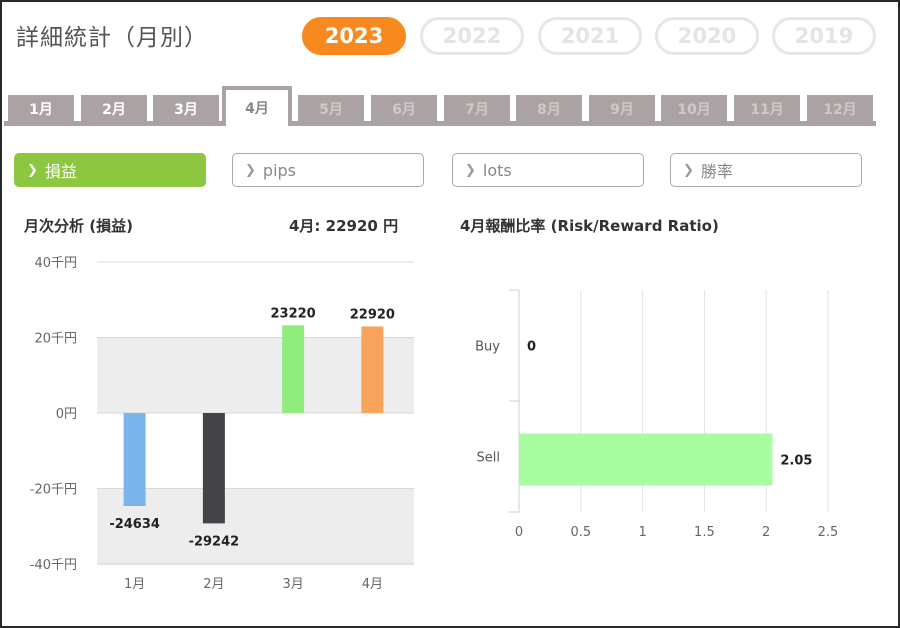 Image resolution: width=900 pixels, height=628 pixels. I want to click on data-label: 22920, so click(372, 314).